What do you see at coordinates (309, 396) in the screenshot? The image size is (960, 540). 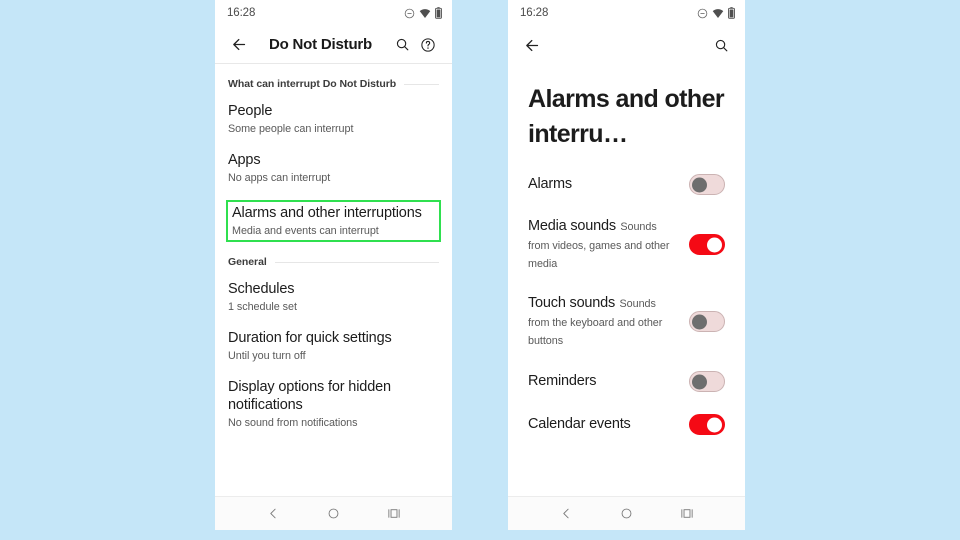 I see `list-item-title: Display options for hidden notifications` at bounding box center [309, 396].